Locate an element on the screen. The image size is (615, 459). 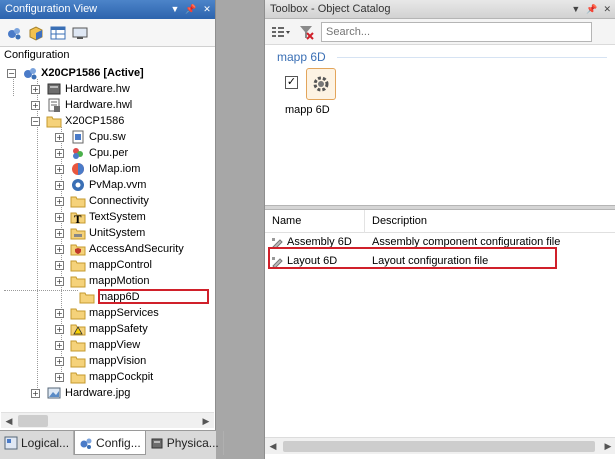
column-header-name: Name is located at coordinates (315, 221).